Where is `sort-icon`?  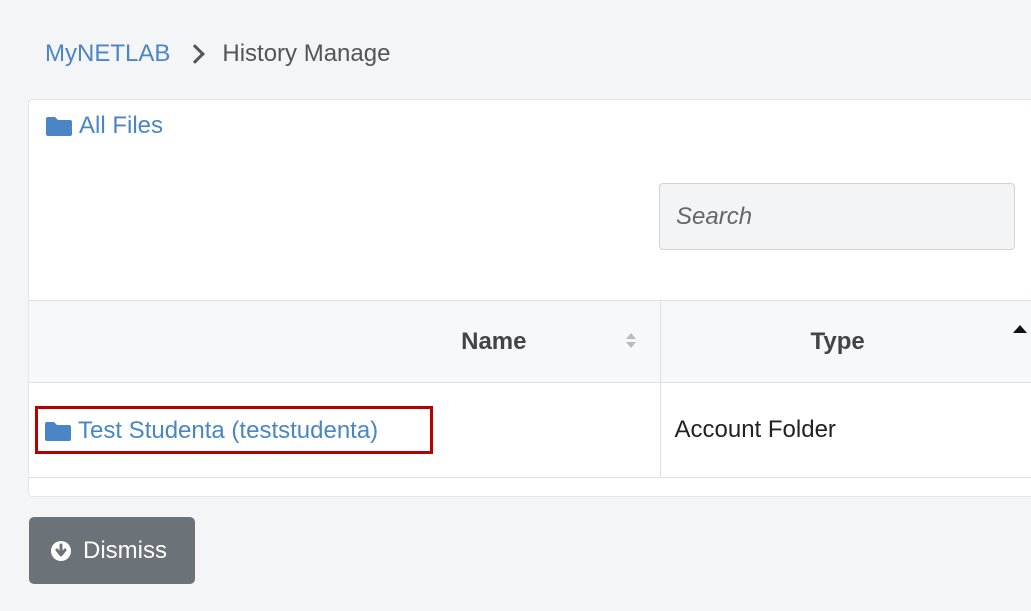
sort-icon is located at coordinates (630, 341).